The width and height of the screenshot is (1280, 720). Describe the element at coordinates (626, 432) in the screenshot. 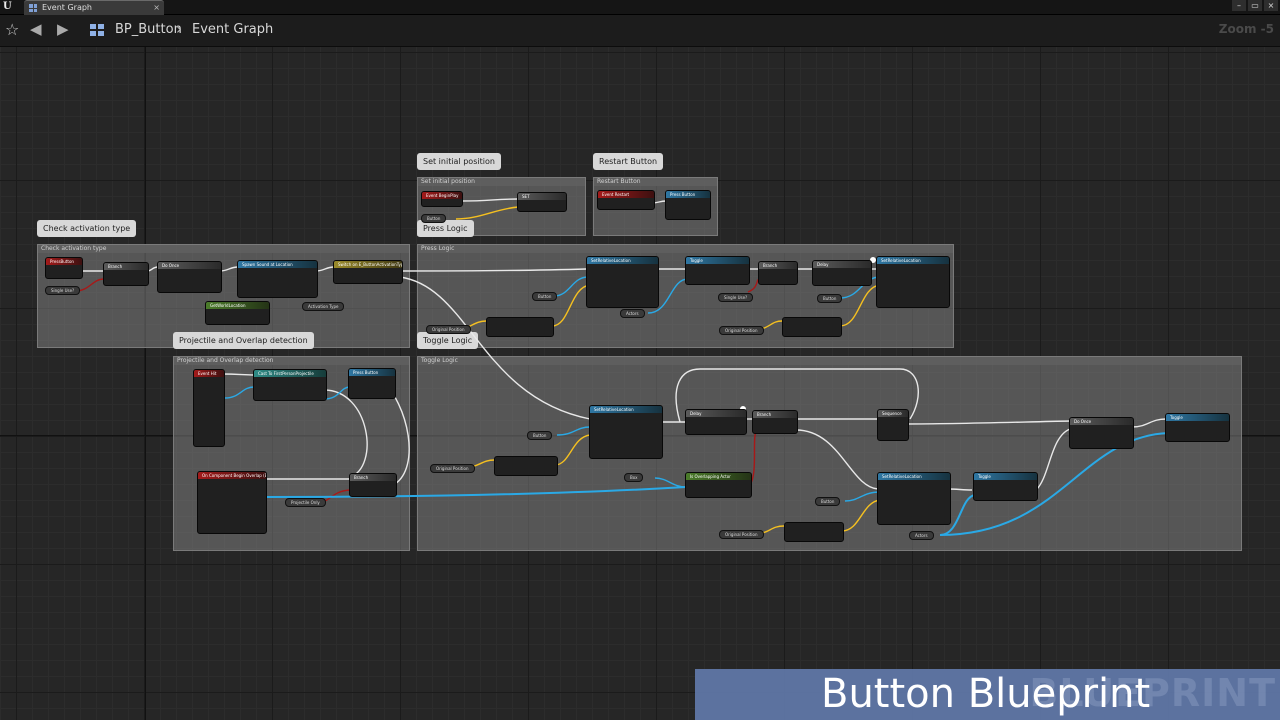

I see `node-set-relative-location-3: SetRelativeLocation` at that location.